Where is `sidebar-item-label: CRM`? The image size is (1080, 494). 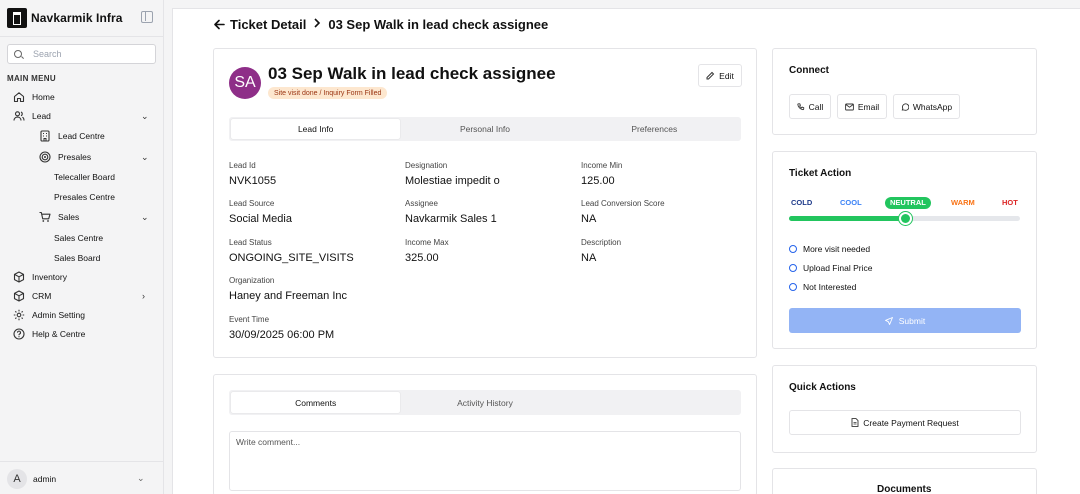 sidebar-item-label: CRM is located at coordinates (42, 296).